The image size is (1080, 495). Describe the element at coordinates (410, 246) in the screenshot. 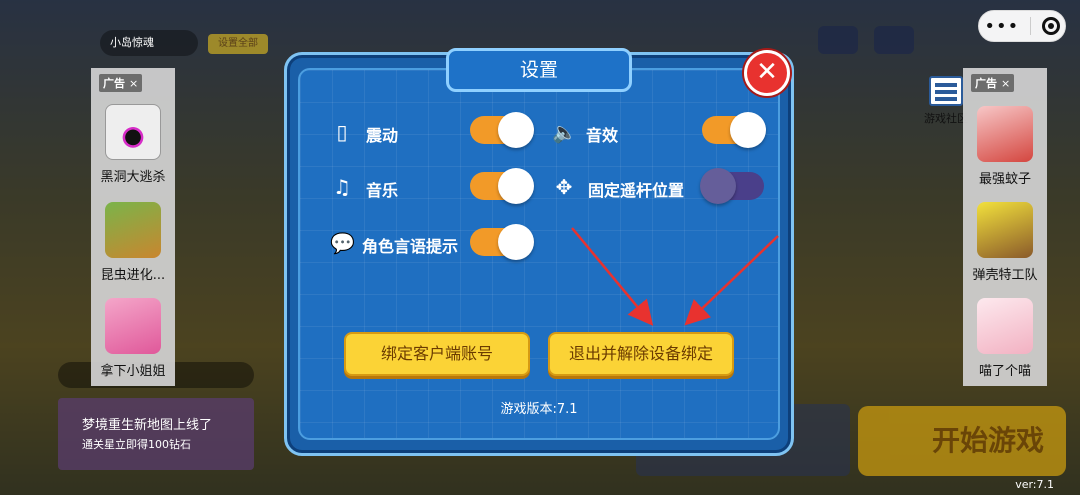

I see `setting-label-speech: 角色言语提示` at that location.